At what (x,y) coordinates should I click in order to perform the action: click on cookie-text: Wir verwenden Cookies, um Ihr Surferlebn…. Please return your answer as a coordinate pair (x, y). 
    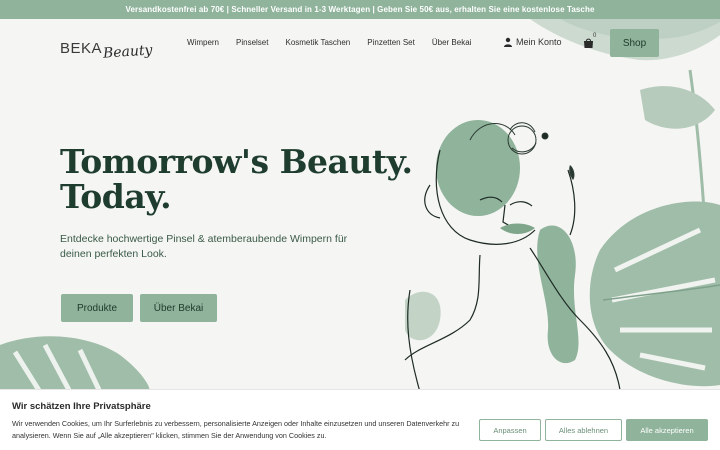
    Looking at the image, I should click on (236, 429).